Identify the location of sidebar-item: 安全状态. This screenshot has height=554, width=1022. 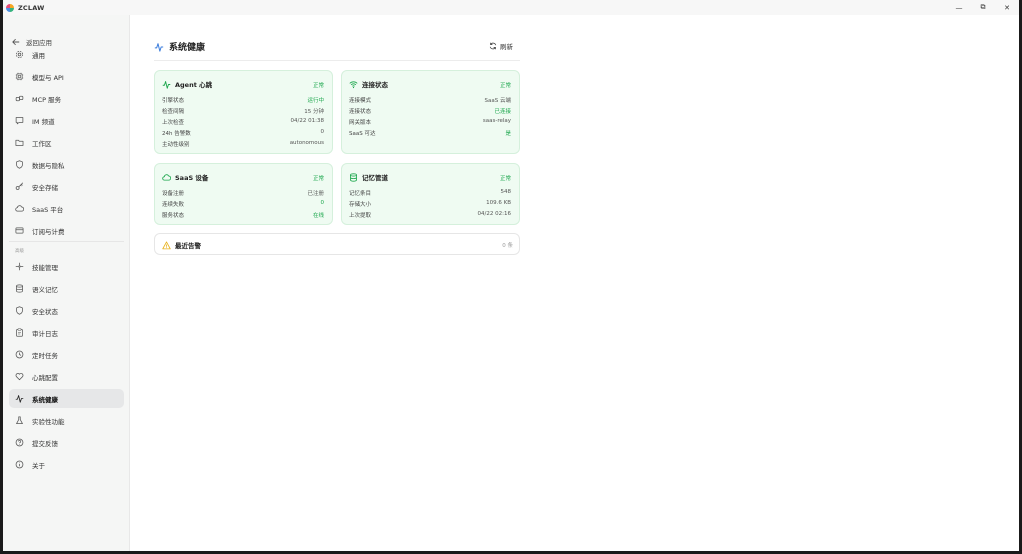
(66, 310).